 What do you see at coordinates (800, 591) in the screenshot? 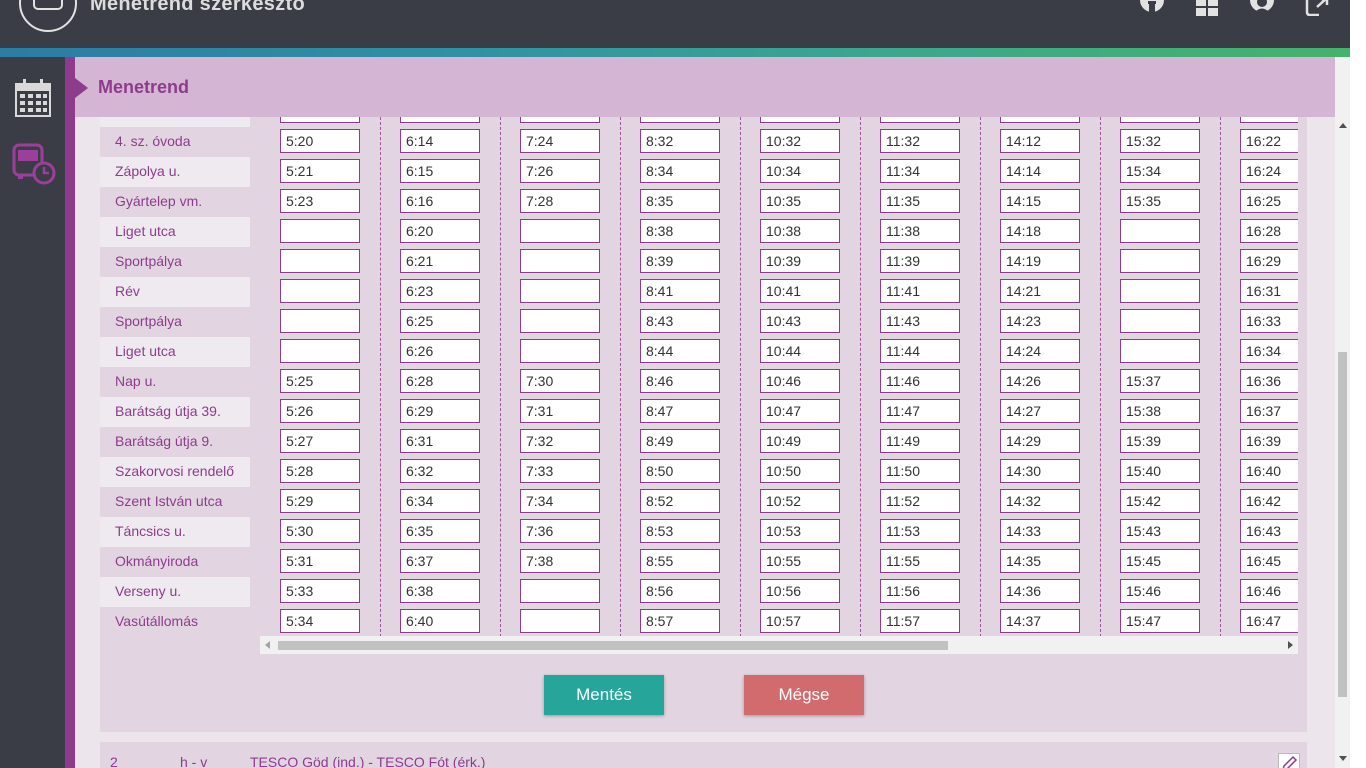
I see `time-input: 10:56` at bounding box center [800, 591].